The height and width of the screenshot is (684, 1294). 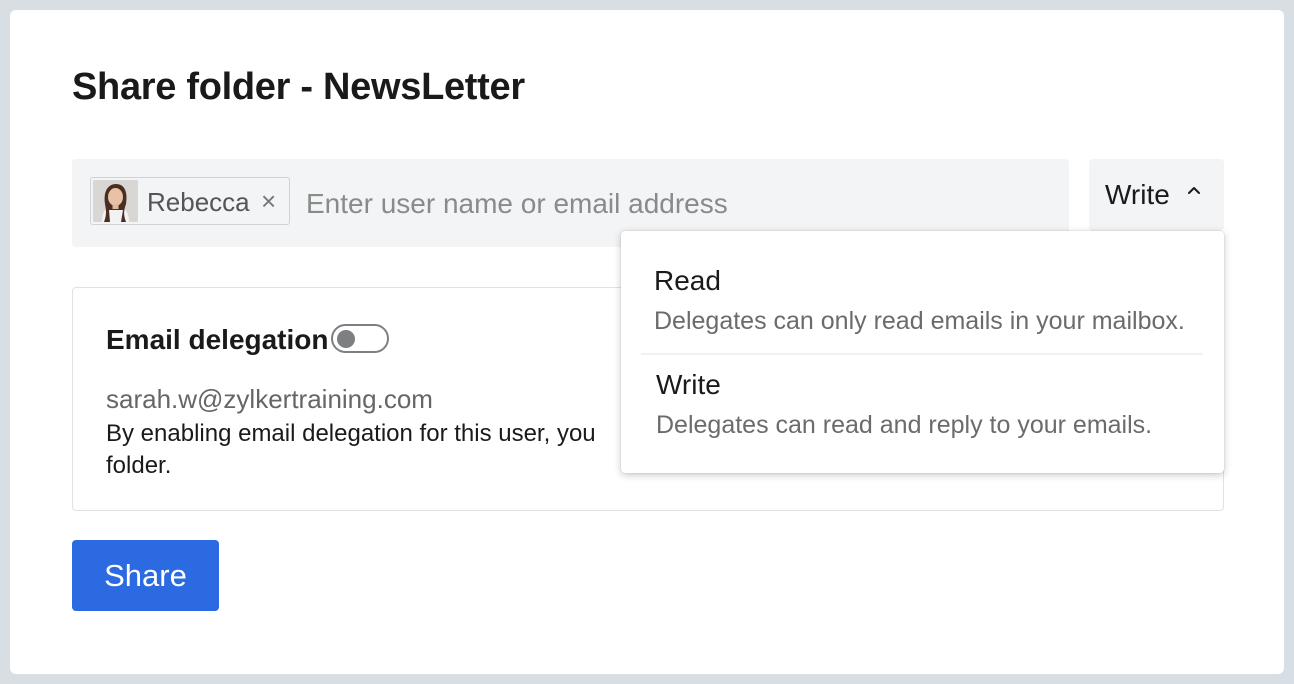 What do you see at coordinates (198, 202) in the screenshot?
I see `recipient-chip-label: Rebecca` at bounding box center [198, 202].